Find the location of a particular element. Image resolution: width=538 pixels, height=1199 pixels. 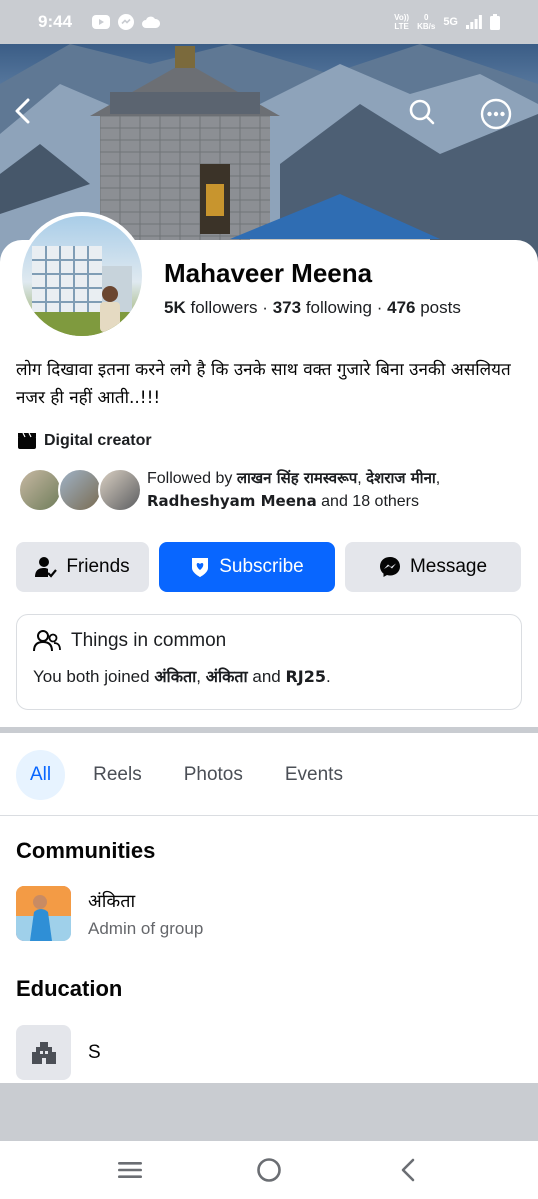

things-in-common-desc: You both joined अंकिता, अंकिता and RJ25. is located at coordinates (269, 676).